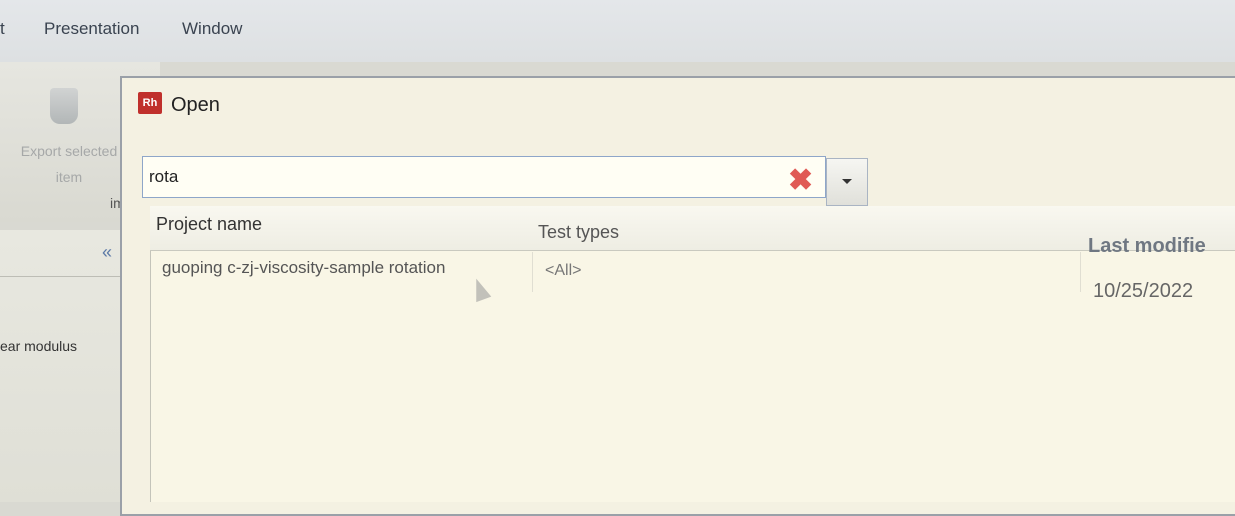  Describe the element at coordinates (1143, 291) in the screenshot. I see `cell-last-modified: 10/25/2022` at that location.